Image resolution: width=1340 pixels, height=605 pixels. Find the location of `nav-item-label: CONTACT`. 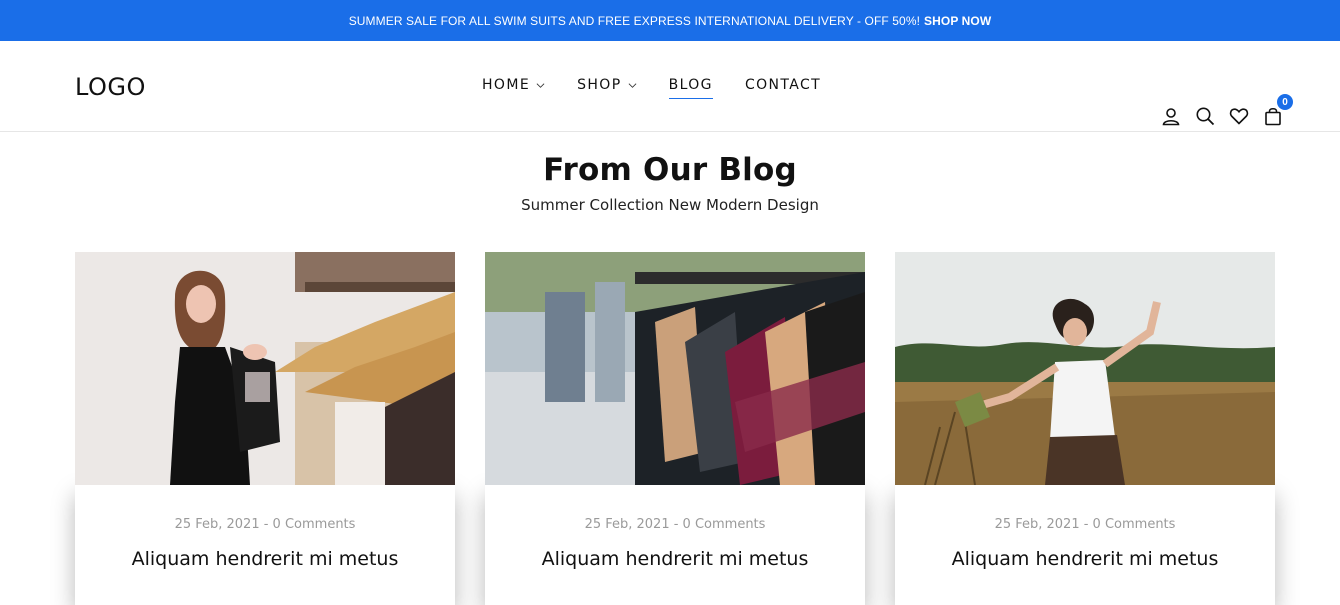

nav-item-label: CONTACT is located at coordinates (783, 85).